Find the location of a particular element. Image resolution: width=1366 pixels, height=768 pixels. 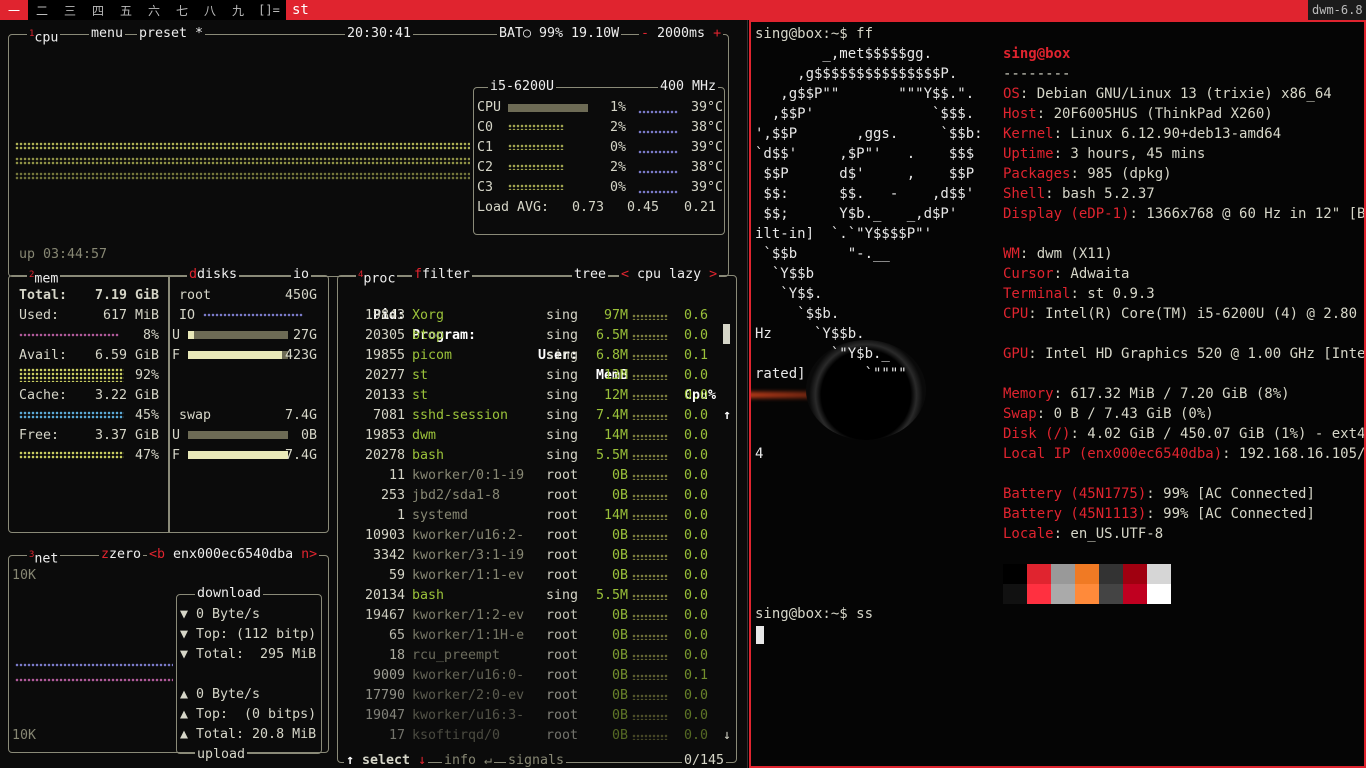

info-line: Host: 20F6005HUS (ThinkPad X260) is located at coordinates (1138, 114).